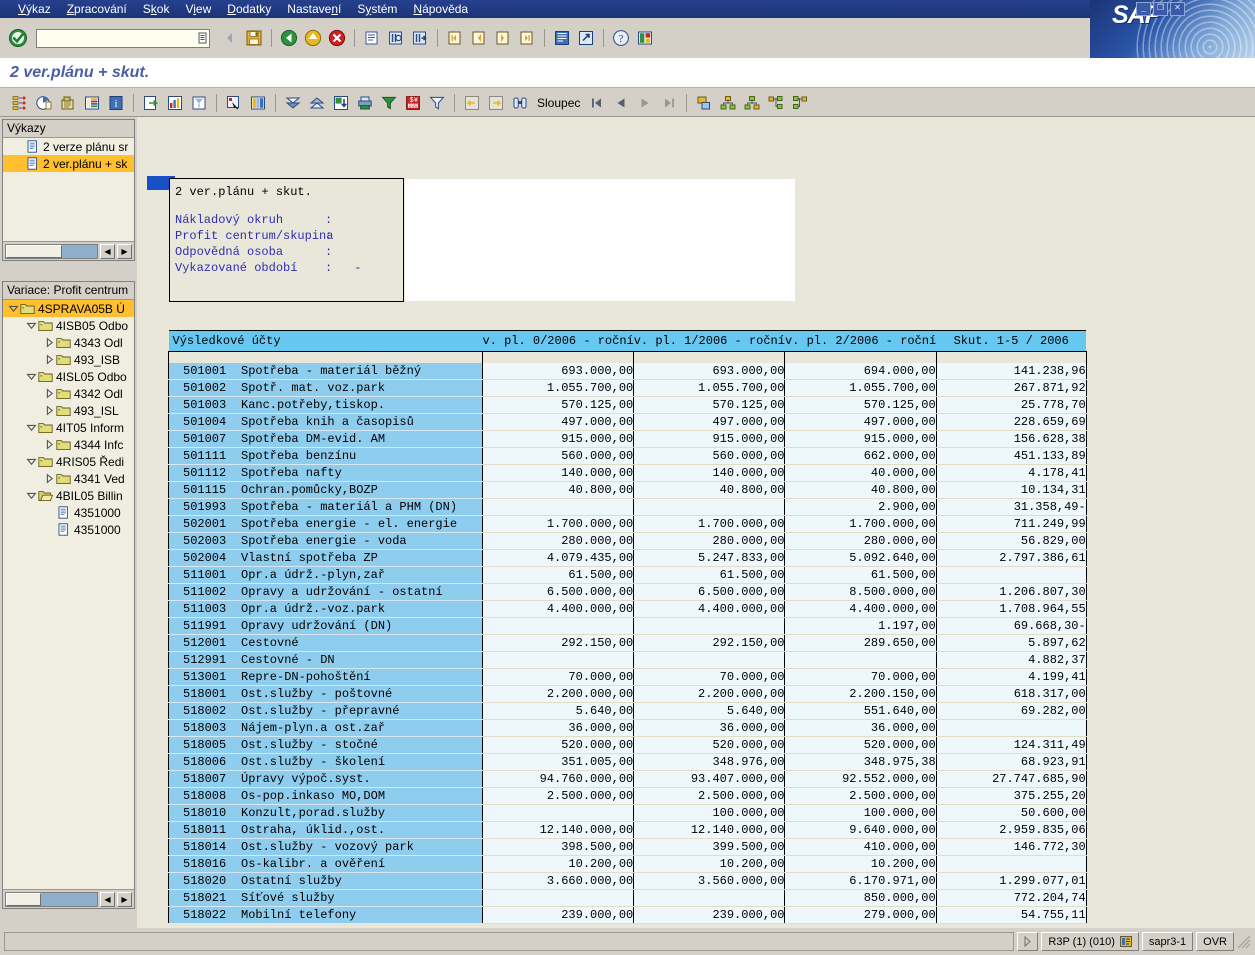  Describe the element at coordinates (545, 38) in the screenshot. I see `system-toolbar: ?` at that location.